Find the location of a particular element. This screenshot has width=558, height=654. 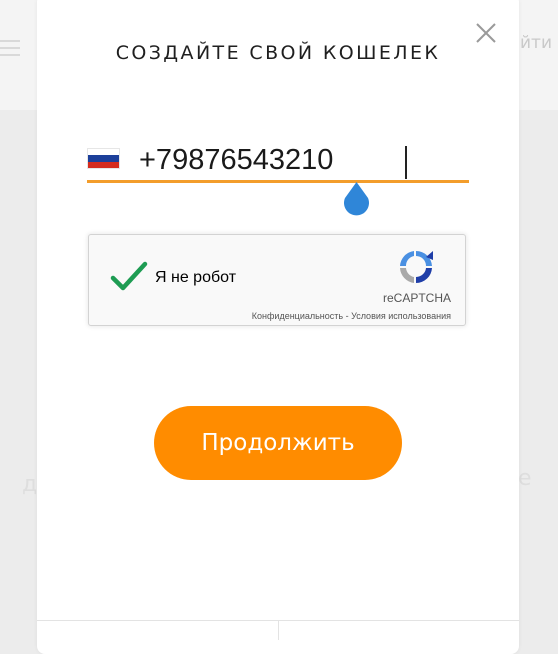

recaptcha-logo-icon is located at coordinates (416, 267).